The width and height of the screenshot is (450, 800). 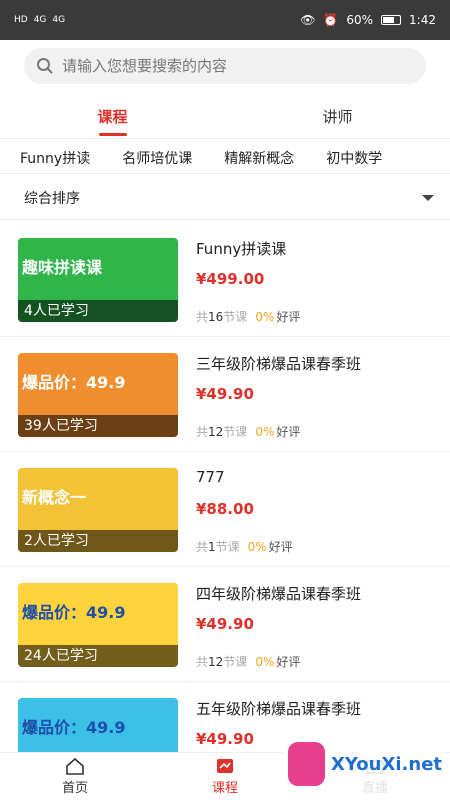 What do you see at coordinates (354, 156) in the screenshot?
I see `category-item: 初中数学` at bounding box center [354, 156].